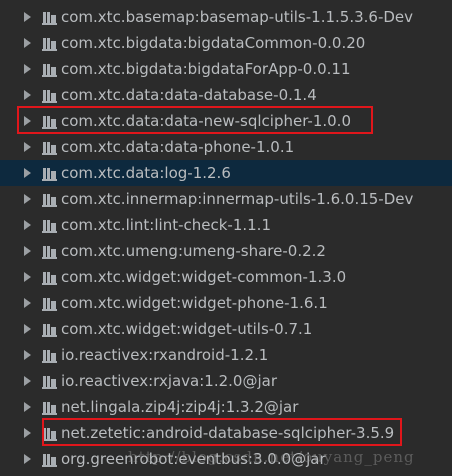 Image resolution: width=452 pixels, height=476 pixels. Describe the element at coordinates (180, 407) in the screenshot. I see `tree-item-label: net.lingala.zip4j:zip4j:1.3.2@jar` at that location.